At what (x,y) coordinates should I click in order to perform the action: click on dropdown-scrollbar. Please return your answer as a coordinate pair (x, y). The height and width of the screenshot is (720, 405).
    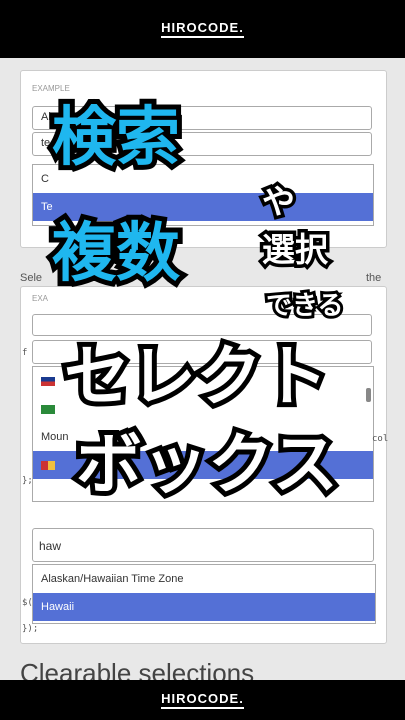
    Looking at the image, I should click on (368, 395).